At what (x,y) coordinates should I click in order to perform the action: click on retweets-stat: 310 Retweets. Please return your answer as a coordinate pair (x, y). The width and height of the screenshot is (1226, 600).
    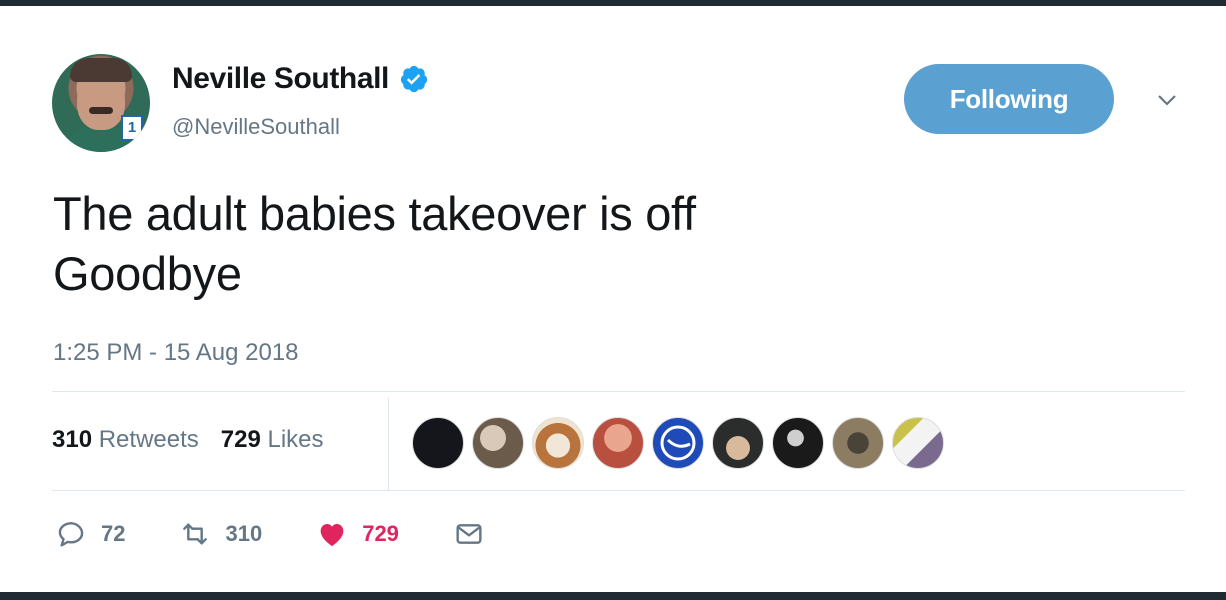
    Looking at the image, I should click on (125, 440).